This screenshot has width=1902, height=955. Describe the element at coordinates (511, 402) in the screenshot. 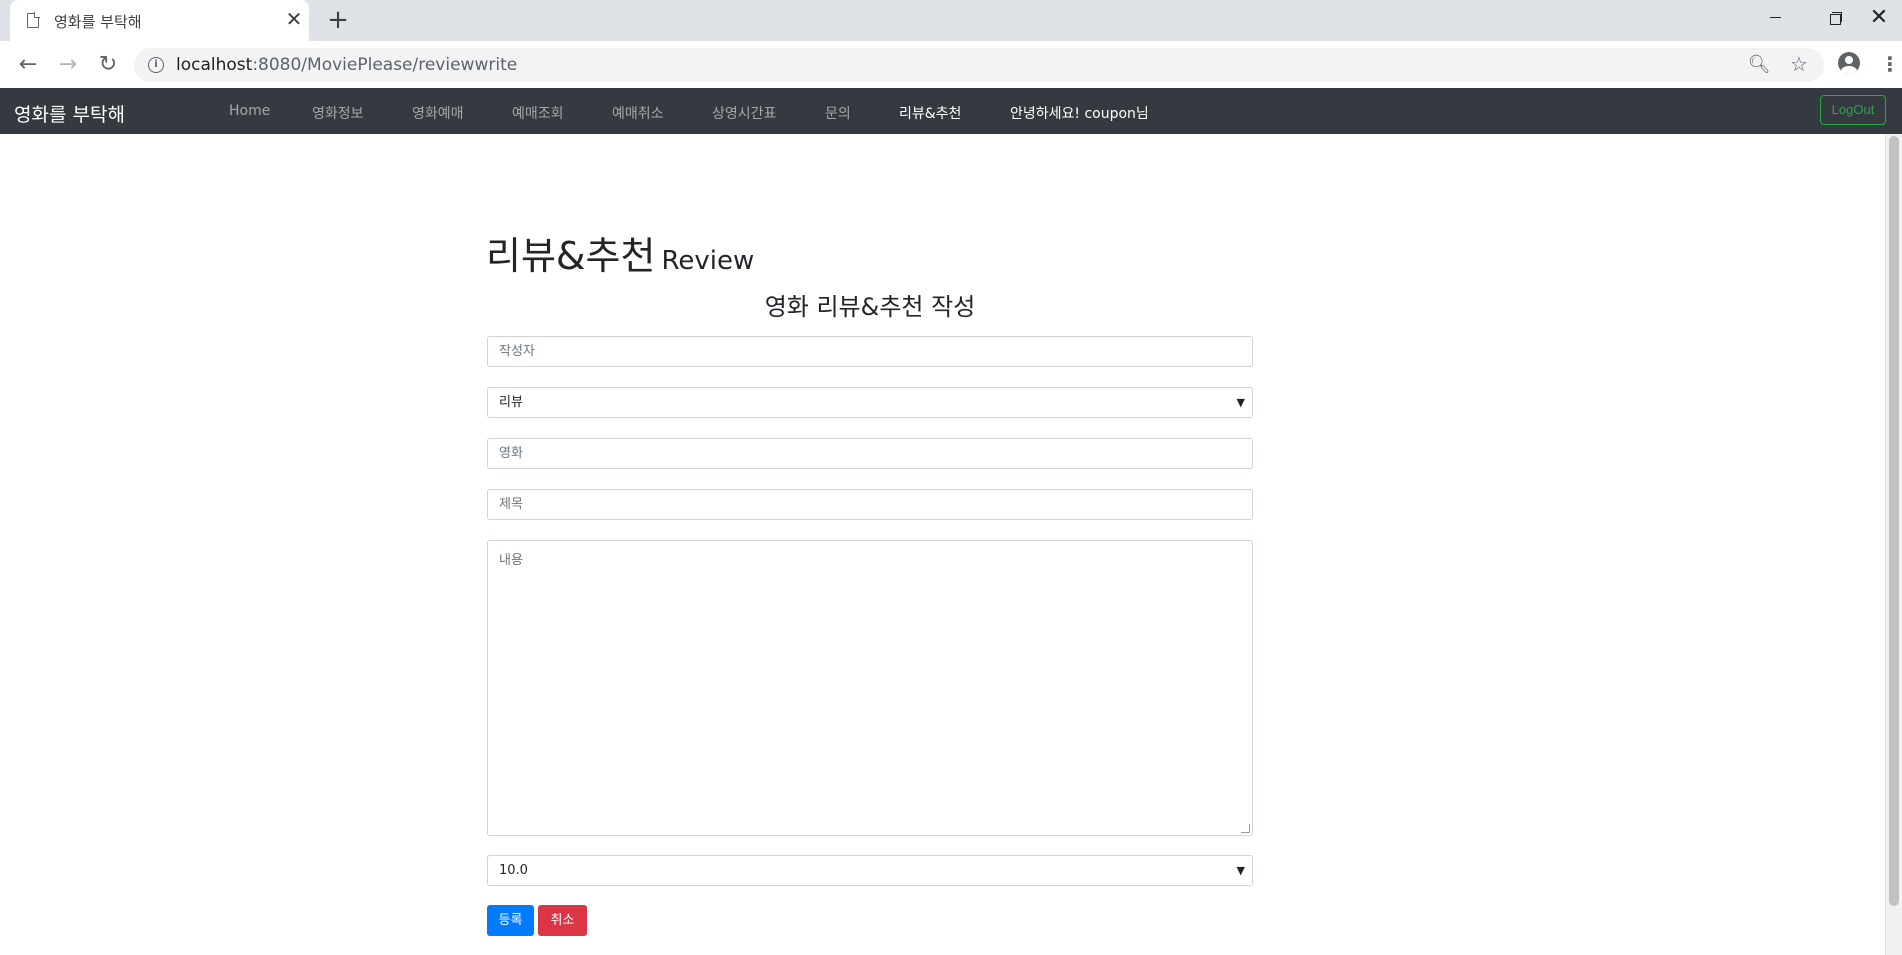

I see `type-select-value: 리뷰` at that location.